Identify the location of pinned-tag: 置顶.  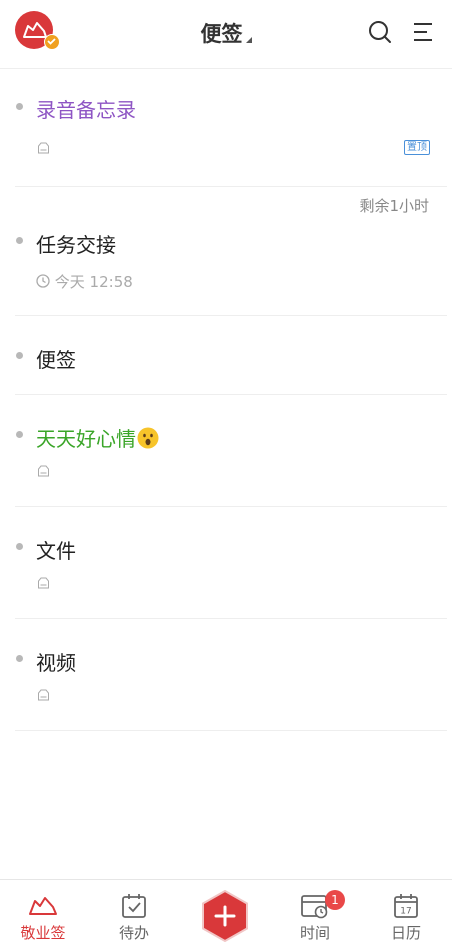
(417, 147).